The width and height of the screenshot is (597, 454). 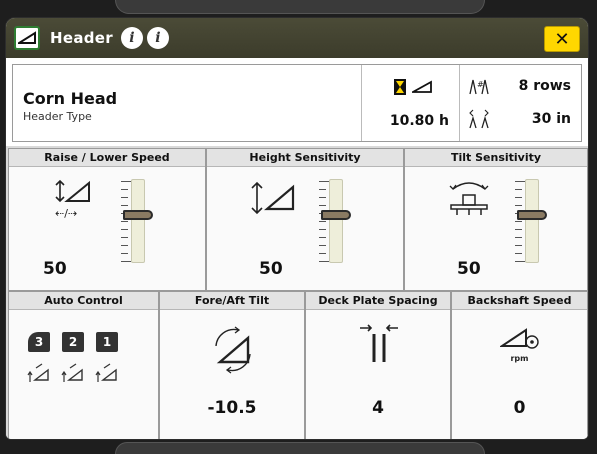 I want to click on deck-plate-spacing-section: Deck Plate Spacing 4, so click(x=378, y=365).